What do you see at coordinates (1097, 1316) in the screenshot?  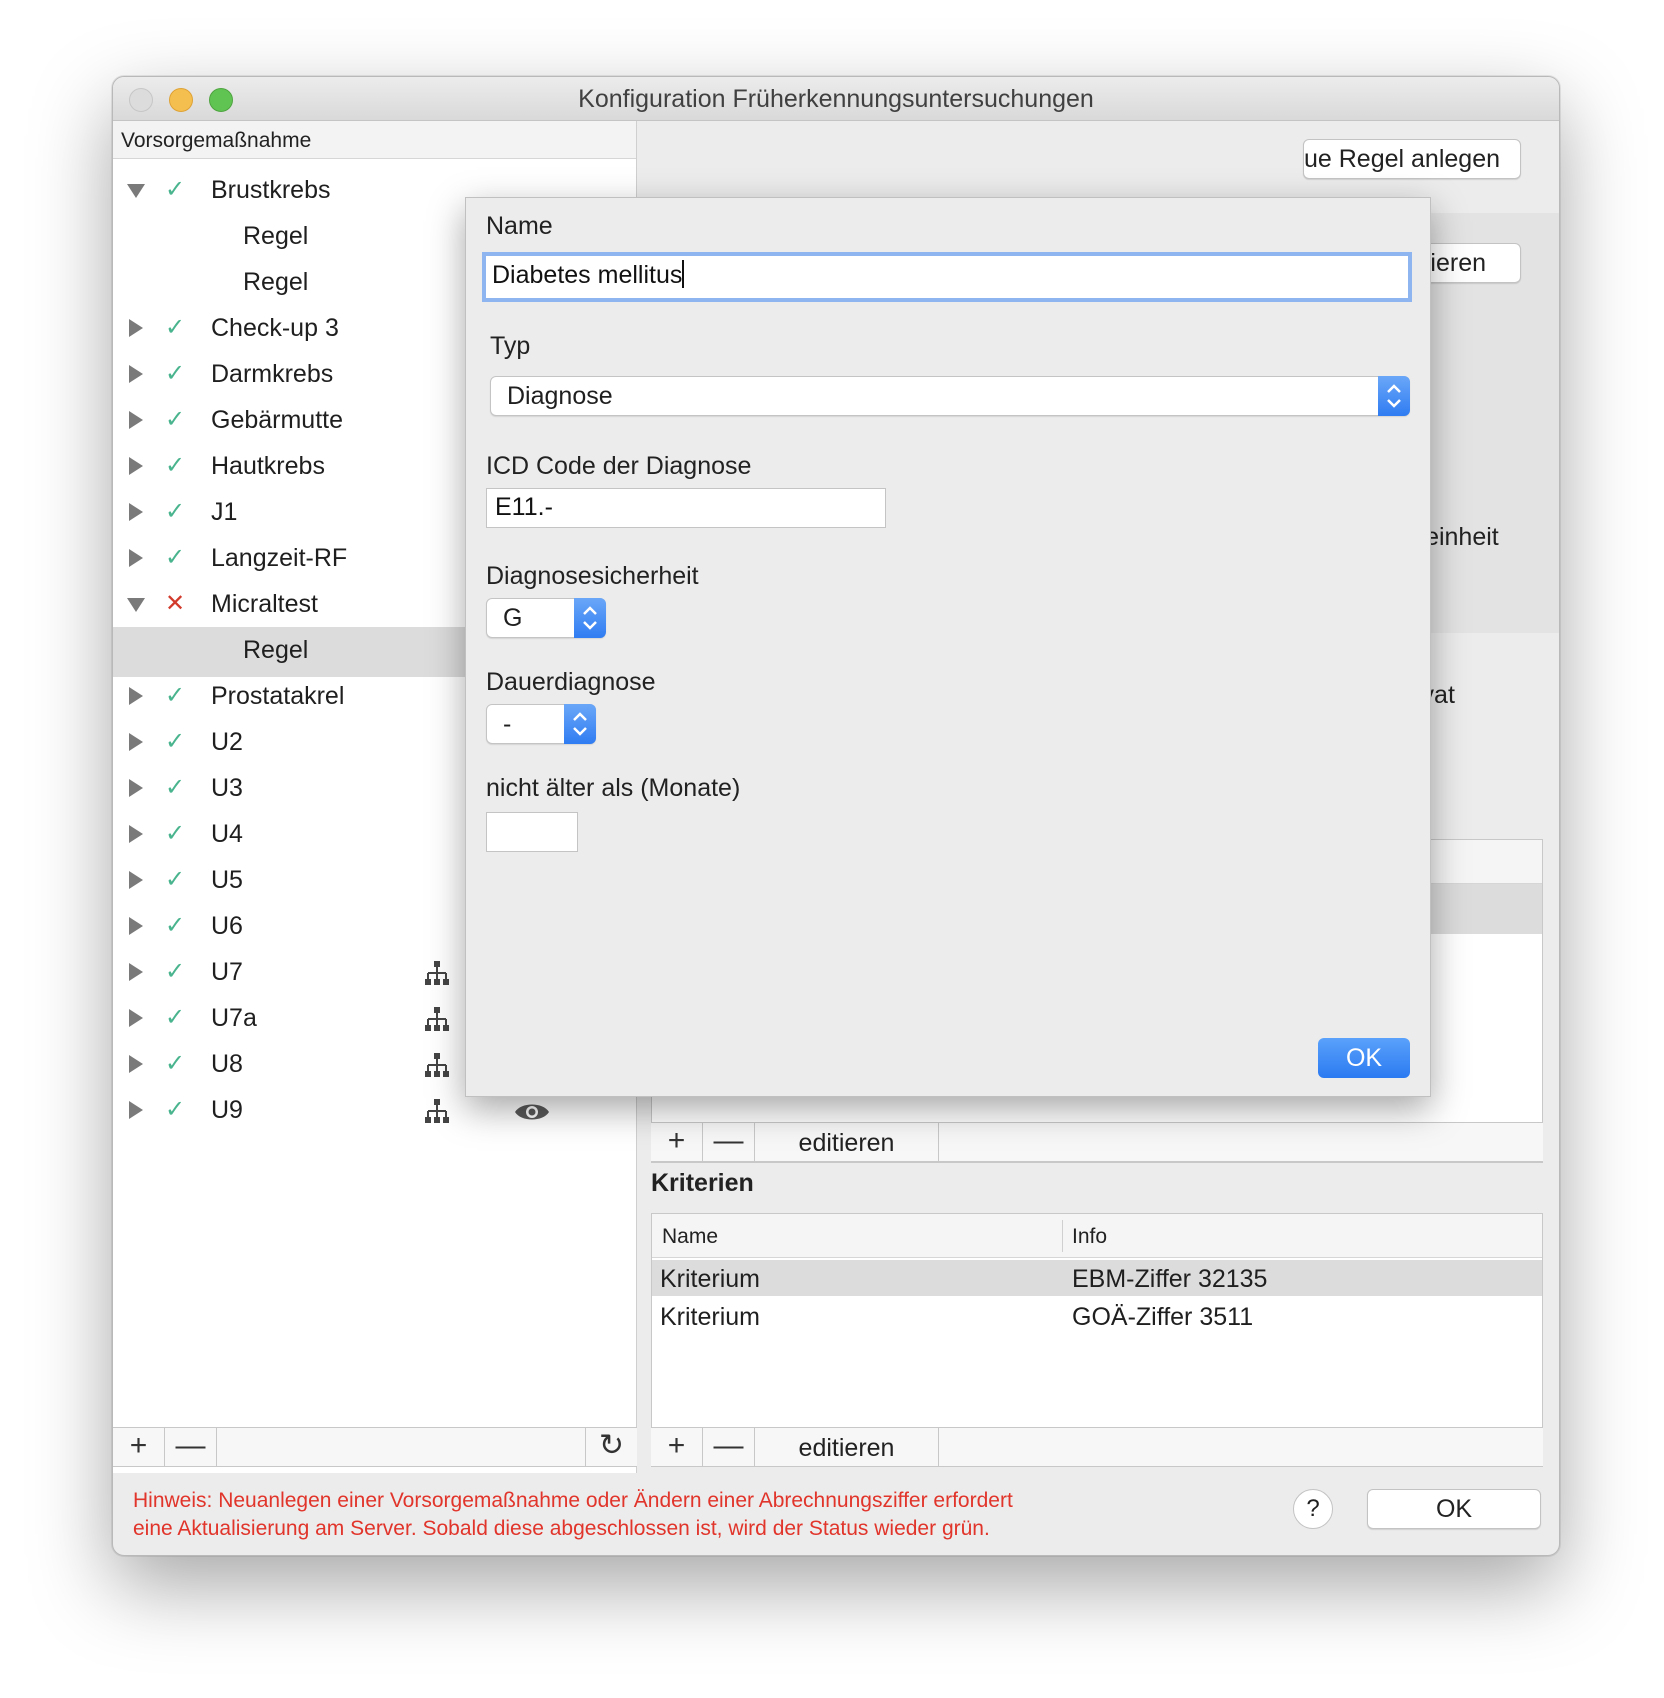 I see `criteria-row: Kriterium GOÄ-Ziffer 3511` at bounding box center [1097, 1316].